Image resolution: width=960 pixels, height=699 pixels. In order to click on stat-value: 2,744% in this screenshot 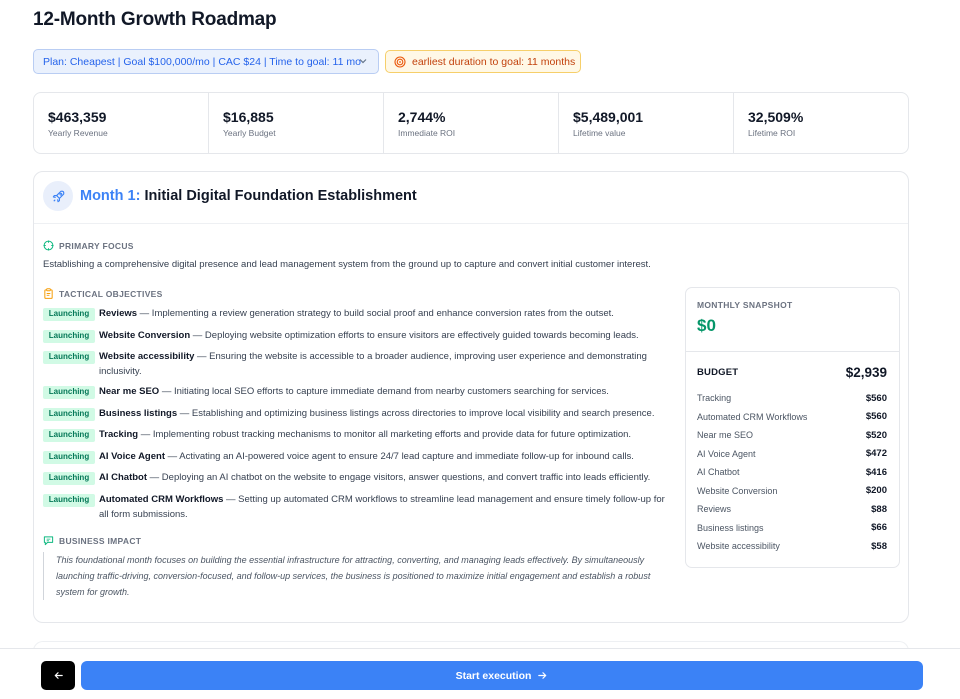, I will do `click(422, 117)`.